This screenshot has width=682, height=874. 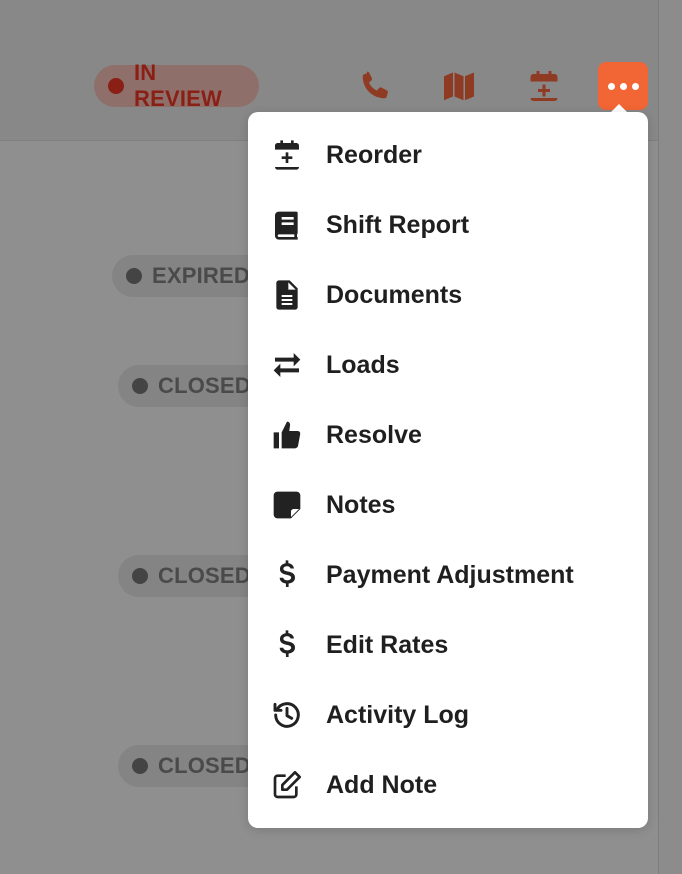 I want to click on menu-item-label: Activity Log, so click(x=398, y=714).